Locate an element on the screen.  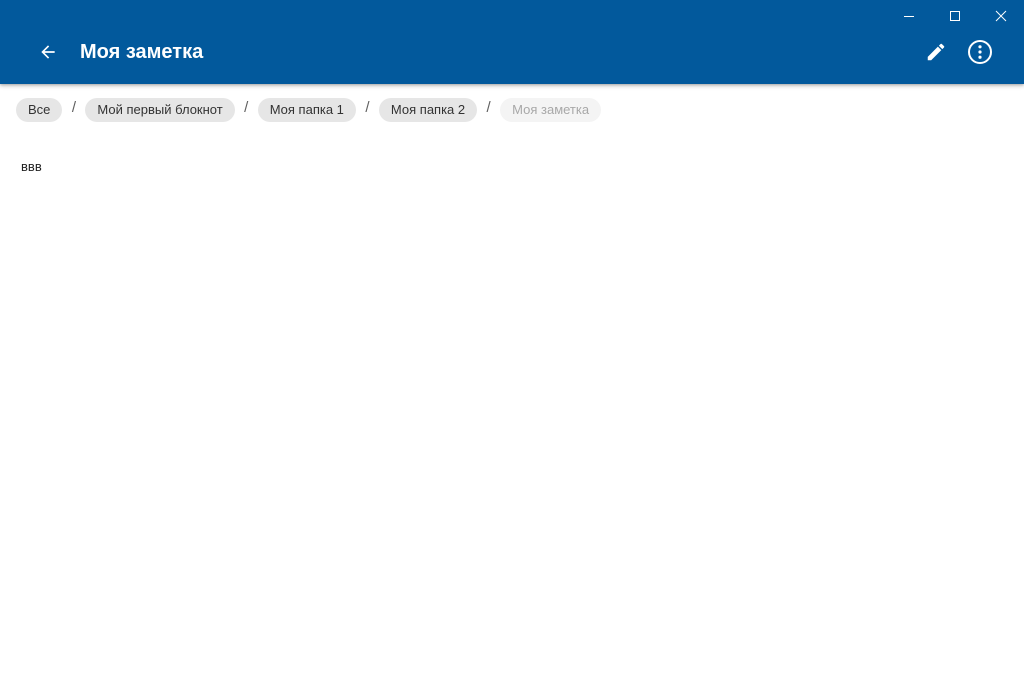
maximize-button is located at coordinates (955, 16).